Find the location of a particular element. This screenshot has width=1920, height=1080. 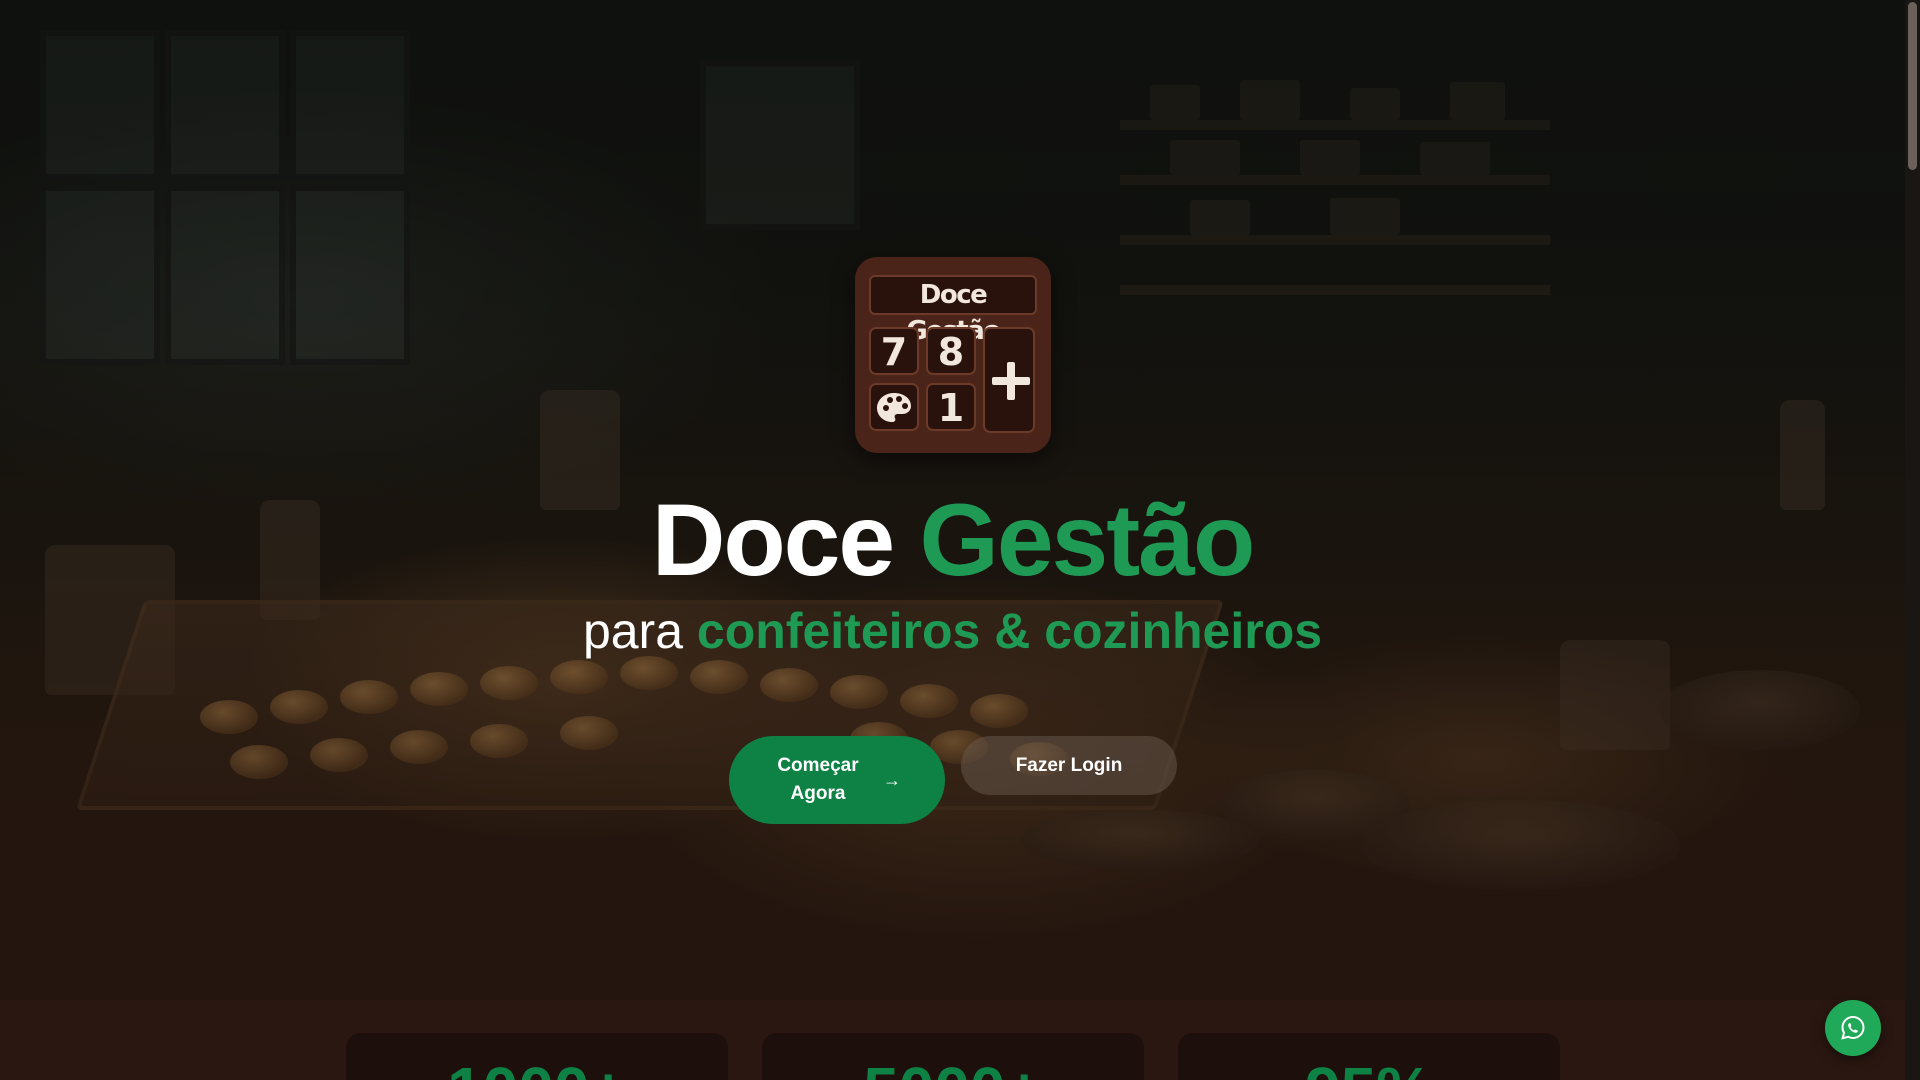

subtitle-audience: confeiteiros & cozinheiros is located at coordinates (1009, 631).